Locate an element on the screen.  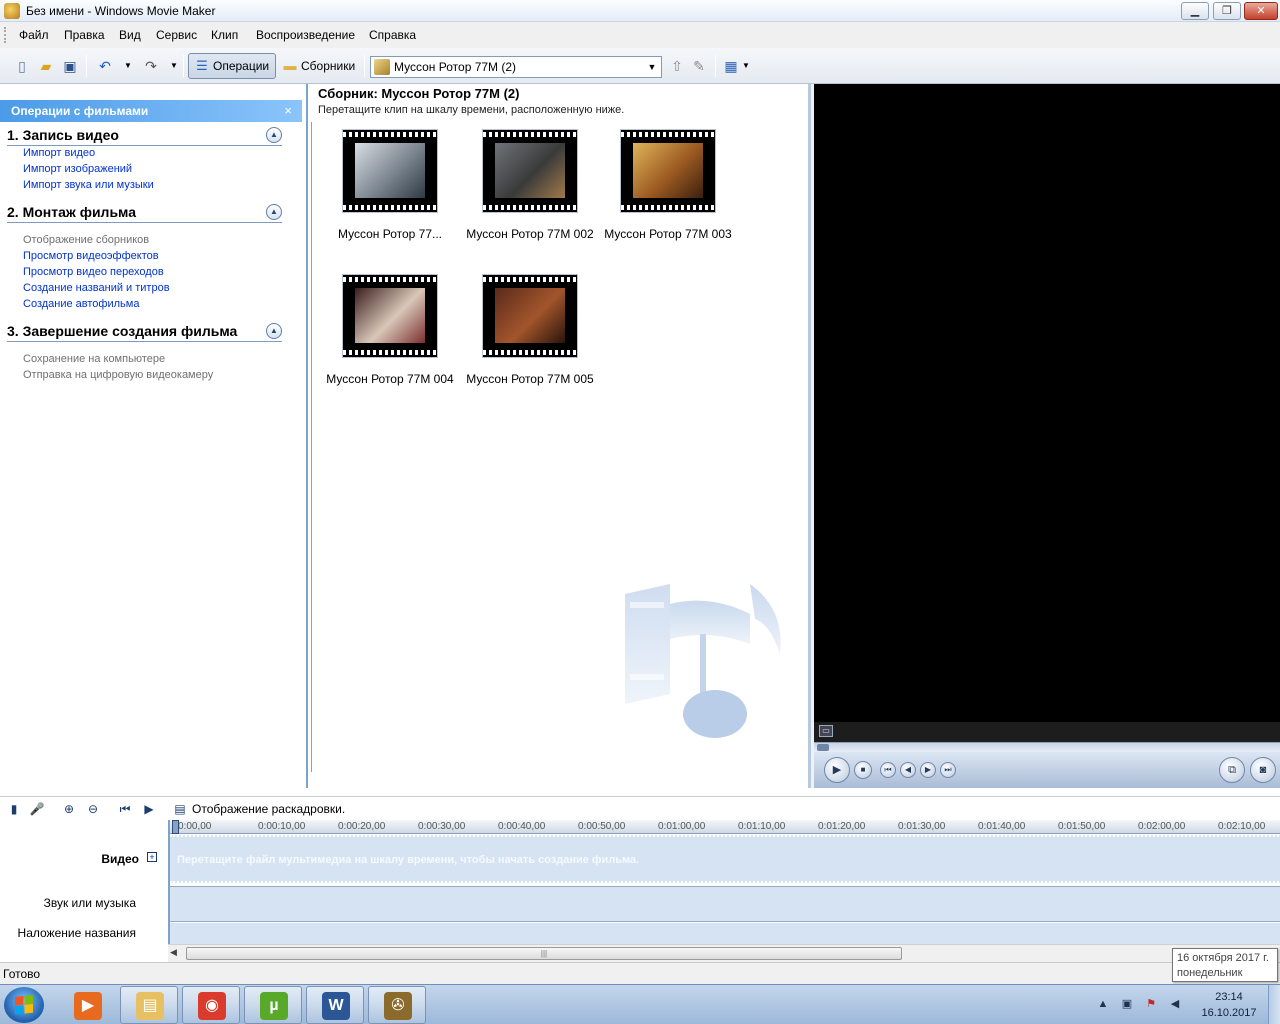
rewind-timeline-icon: ⏮ is located at coordinates (125, 809).